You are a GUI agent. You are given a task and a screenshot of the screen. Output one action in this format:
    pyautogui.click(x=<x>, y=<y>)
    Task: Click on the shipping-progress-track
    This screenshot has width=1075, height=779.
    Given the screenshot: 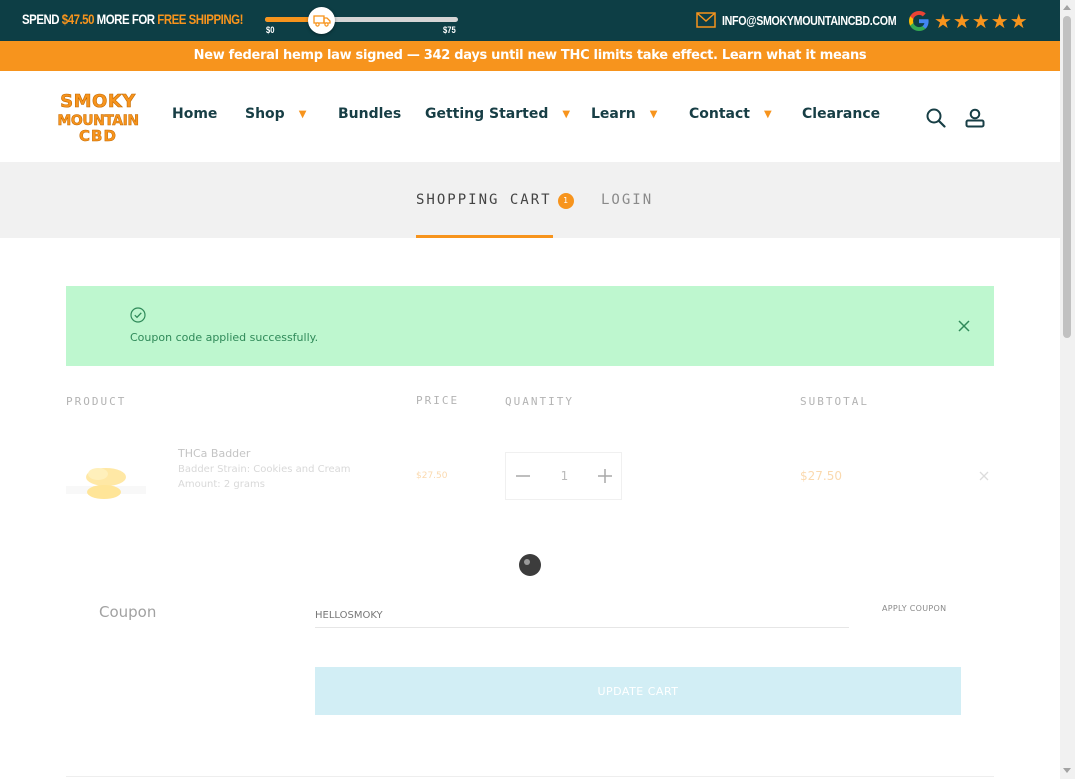 What is the action you would take?
    pyautogui.click(x=361, y=19)
    